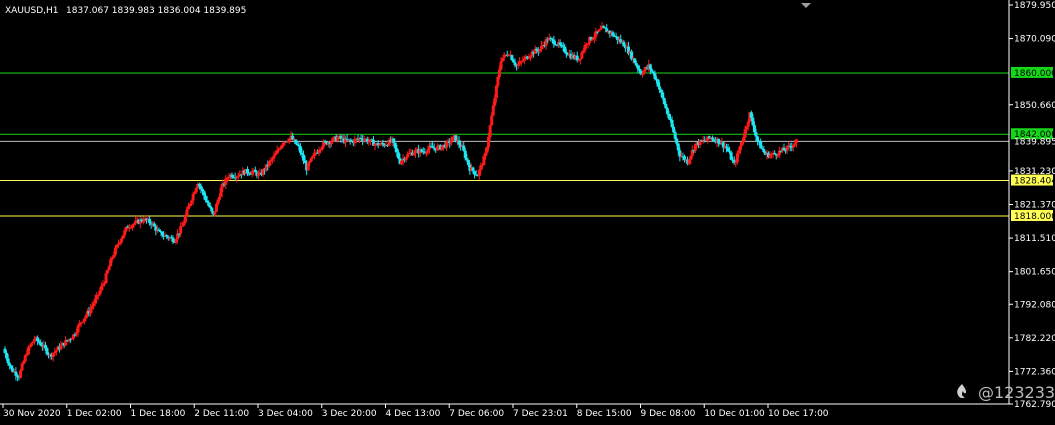 This screenshot has width=1055, height=425. I want to click on price-tick-label: 1782.220, so click(1034, 339).